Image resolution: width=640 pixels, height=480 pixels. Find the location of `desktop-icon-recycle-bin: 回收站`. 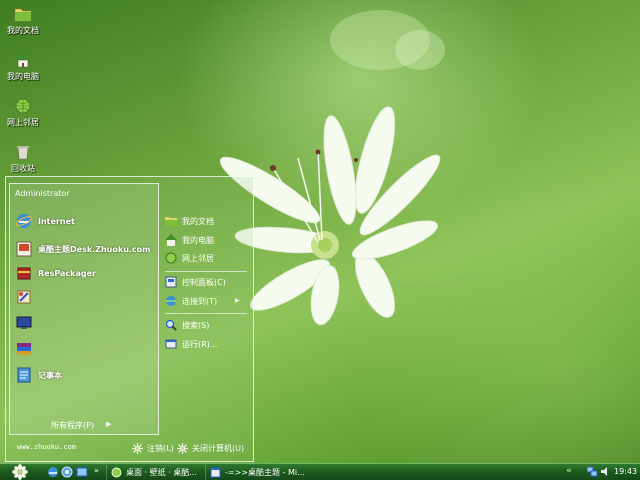

desktop-icon-recycle-bin: 回收站 is located at coordinates (23, 158).